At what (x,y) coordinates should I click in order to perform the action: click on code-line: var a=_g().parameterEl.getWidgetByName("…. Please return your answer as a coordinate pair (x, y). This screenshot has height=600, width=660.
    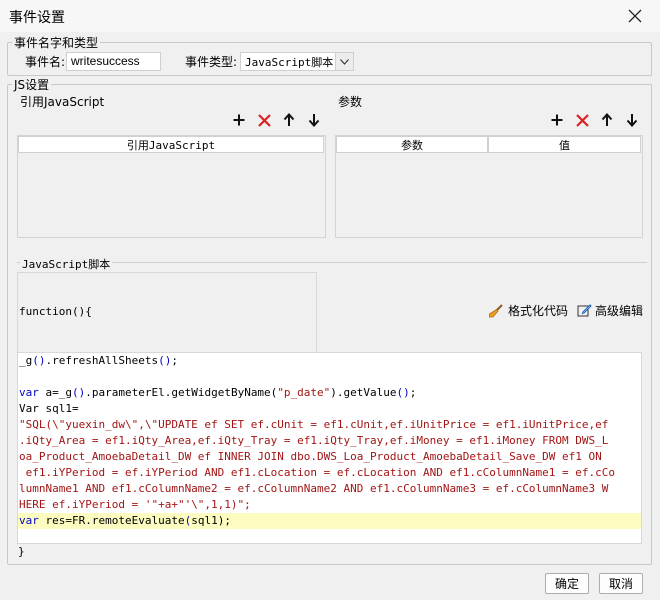
    Looking at the image, I should click on (218, 392).